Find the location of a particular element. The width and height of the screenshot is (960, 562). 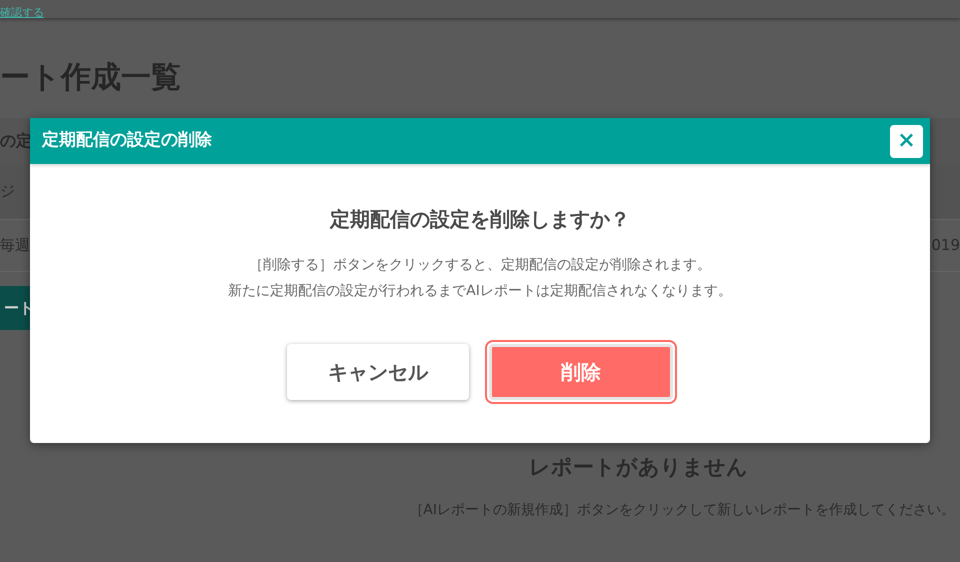

dialog-message: 新たに定期配信の設定が行われるまでAIレポートは定期配信されなくなります。 is located at coordinates (480, 291).